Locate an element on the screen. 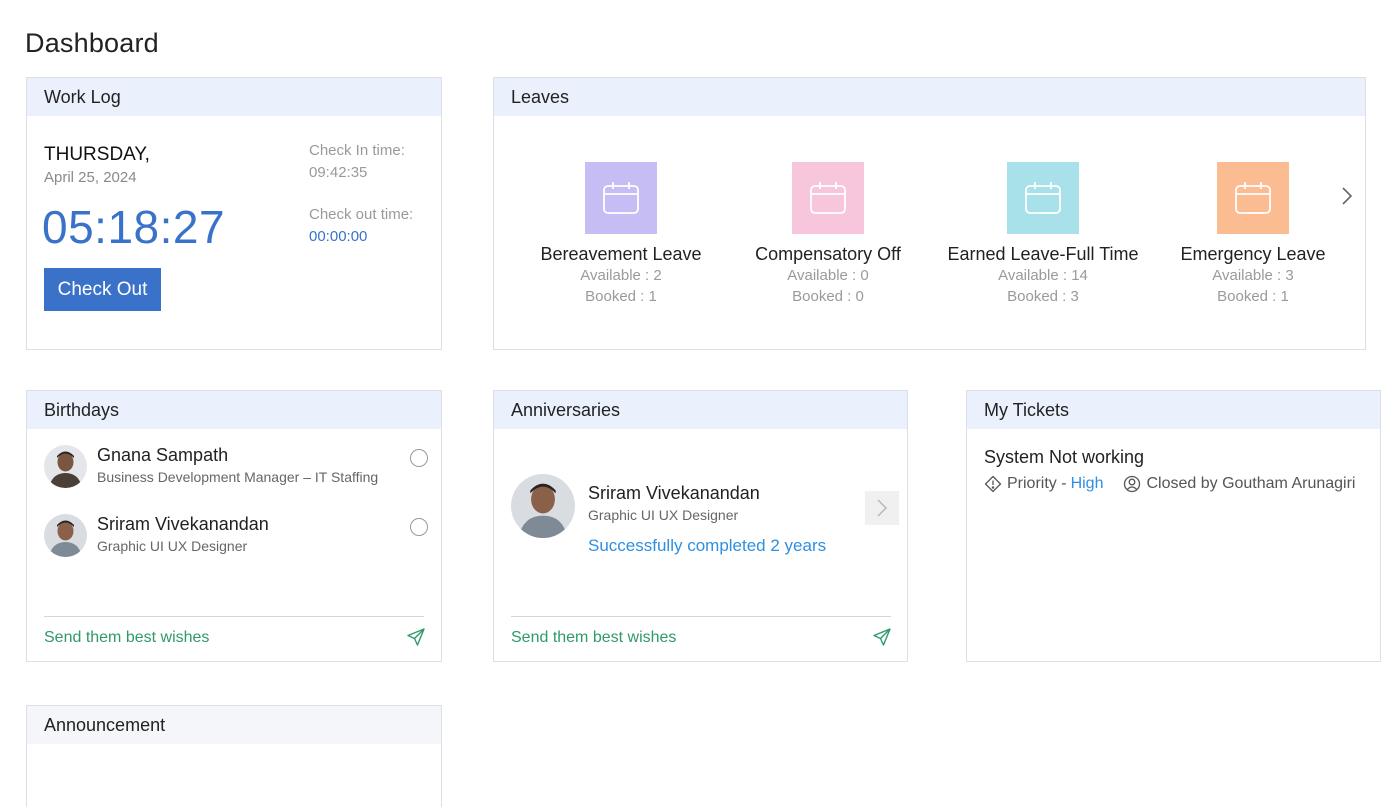  leave-item: Emergency Leave Available : 3 Booked : 1 is located at coordinates (1253, 234).